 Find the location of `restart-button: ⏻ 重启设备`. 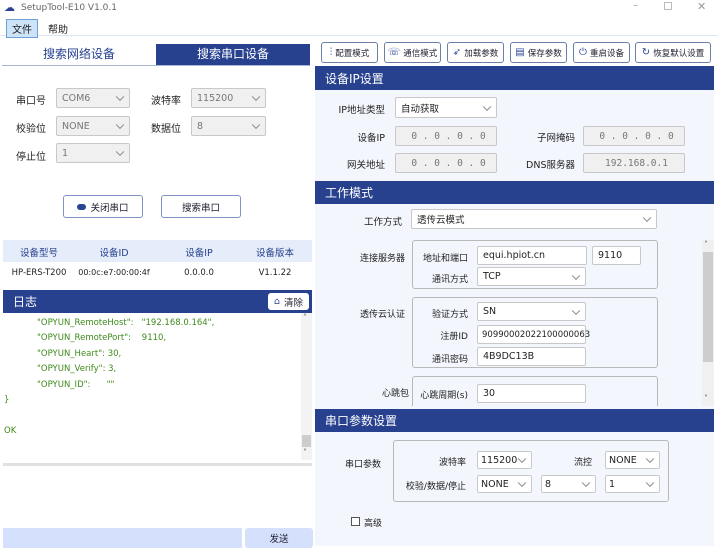

restart-button: ⏻ 重启设备 is located at coordinates (601, 52).